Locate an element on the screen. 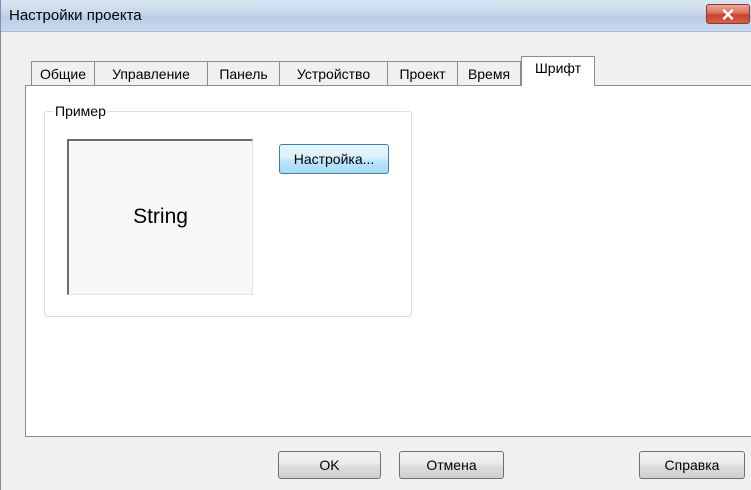  cancel-button-label: Отмена is located at coordinates (451, 465).